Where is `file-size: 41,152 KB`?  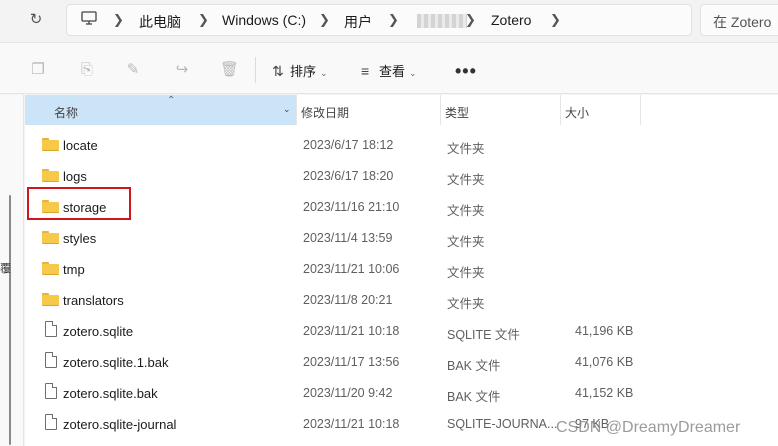
file-size: 41,152 KB is located at coordinates (604, 393).